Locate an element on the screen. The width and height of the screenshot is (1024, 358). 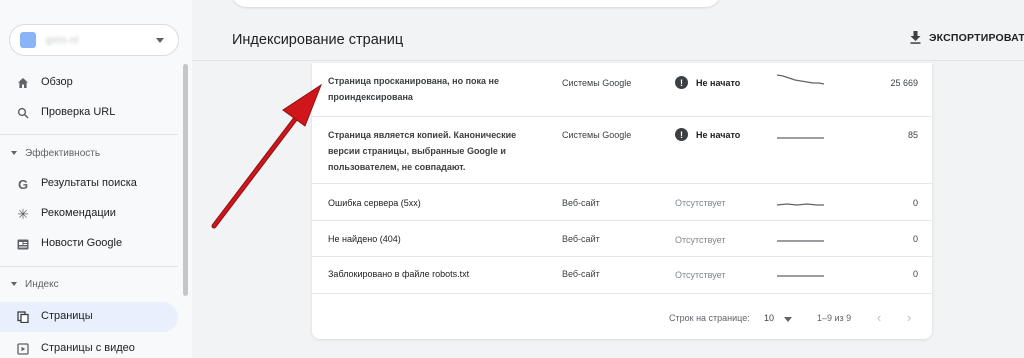
annotation-arrow-icon is located at coordinates (267, 156).